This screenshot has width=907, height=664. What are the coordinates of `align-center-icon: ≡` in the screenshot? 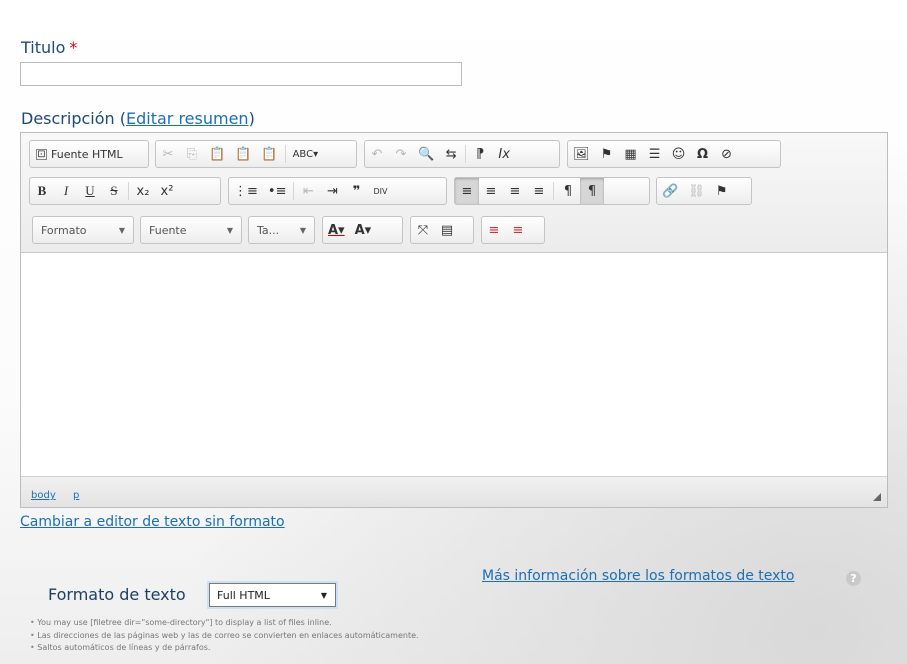 It's located at (491, 191).